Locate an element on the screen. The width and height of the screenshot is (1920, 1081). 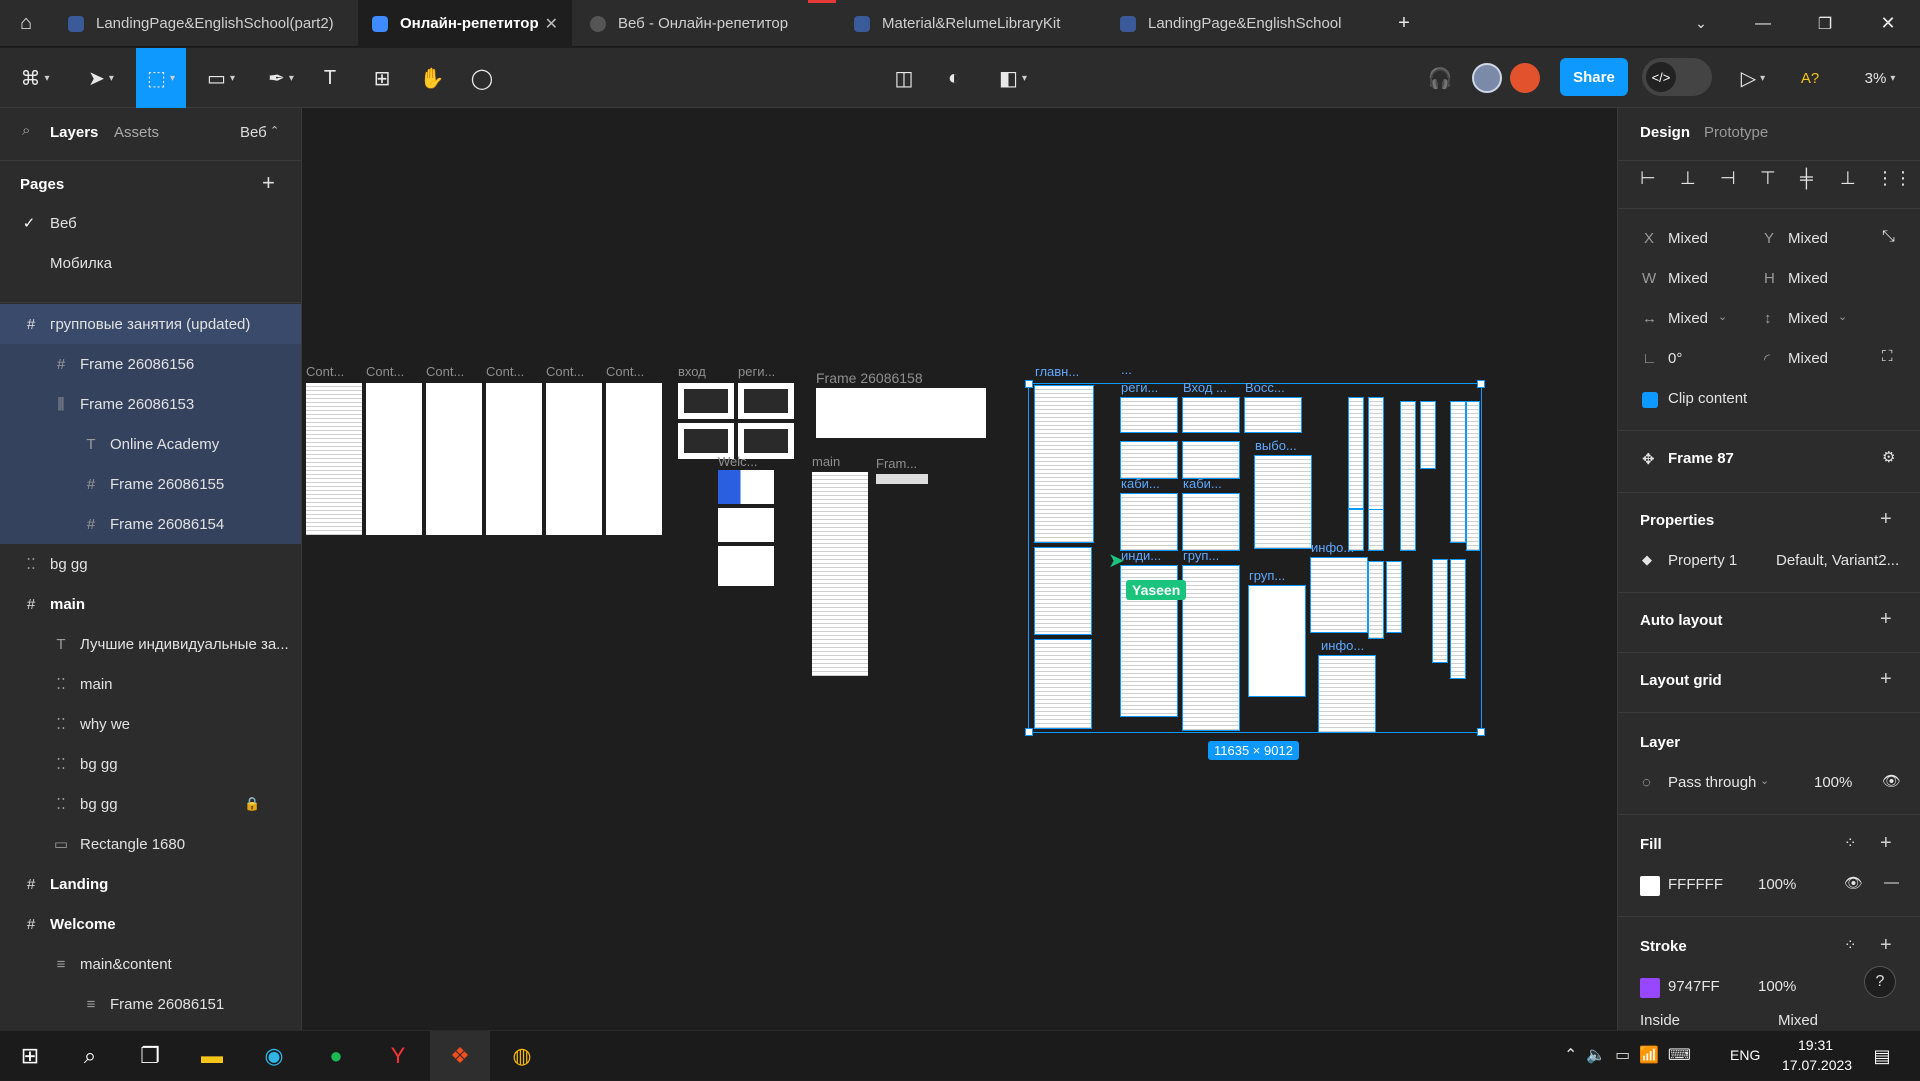
info-frame is located at coordinates (1347, 694).